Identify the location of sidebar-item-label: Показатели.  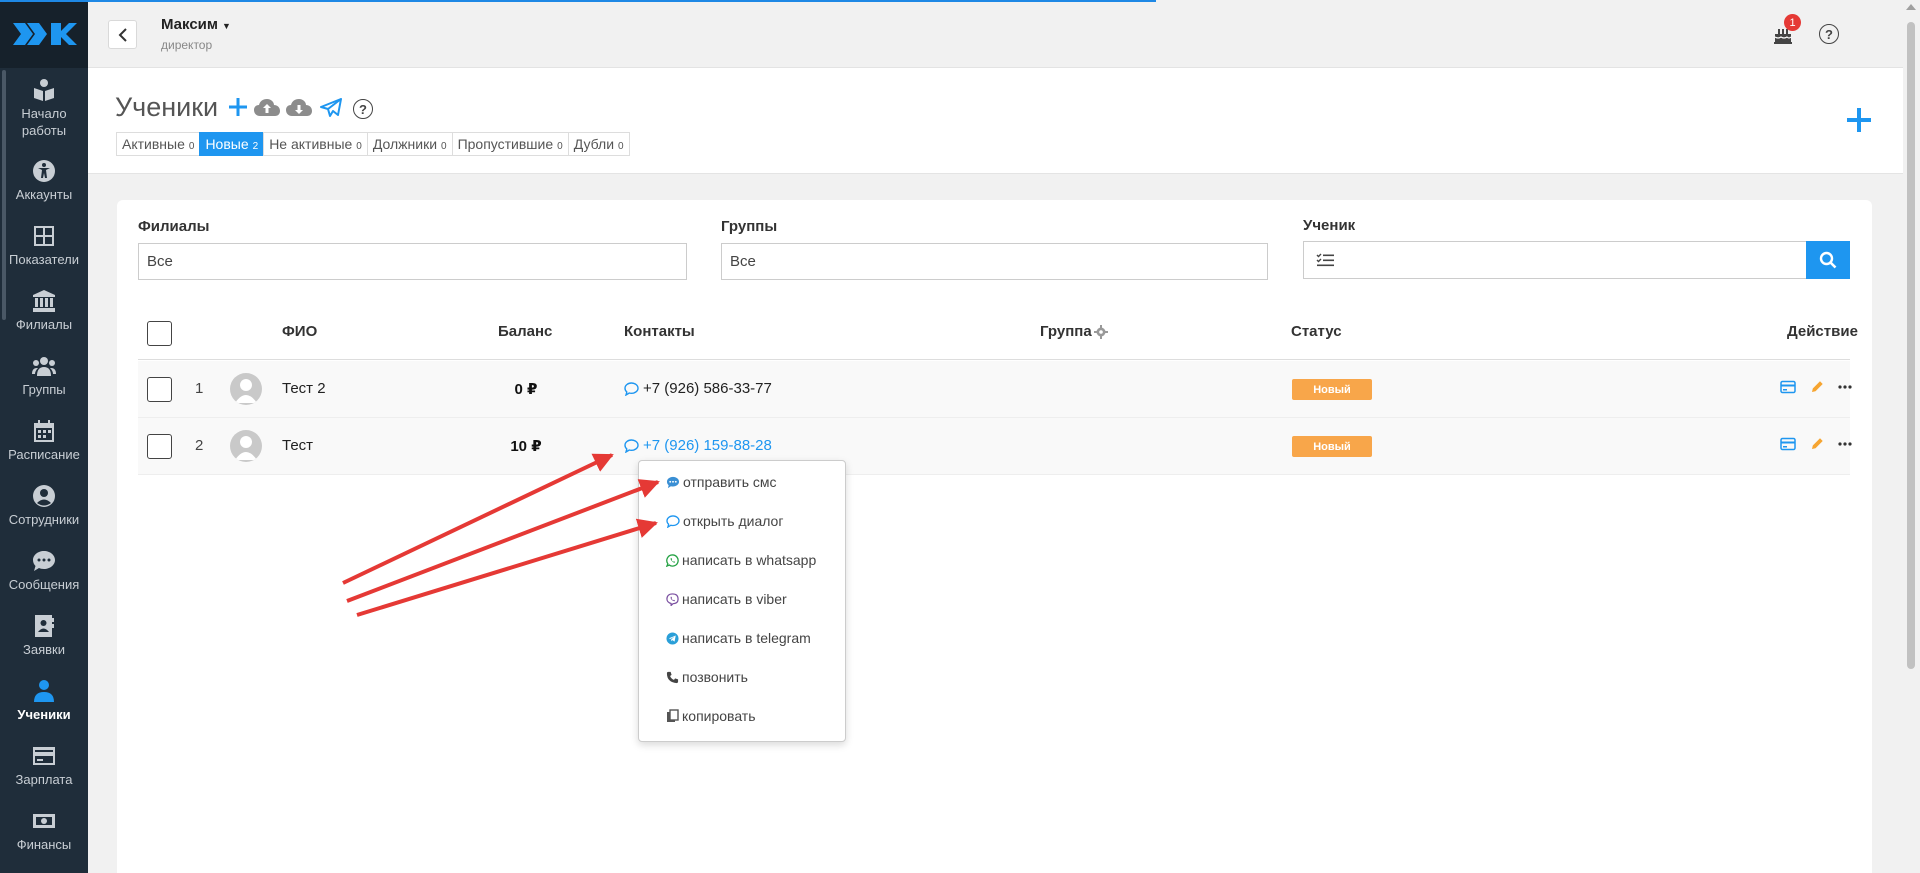
(44, 259).